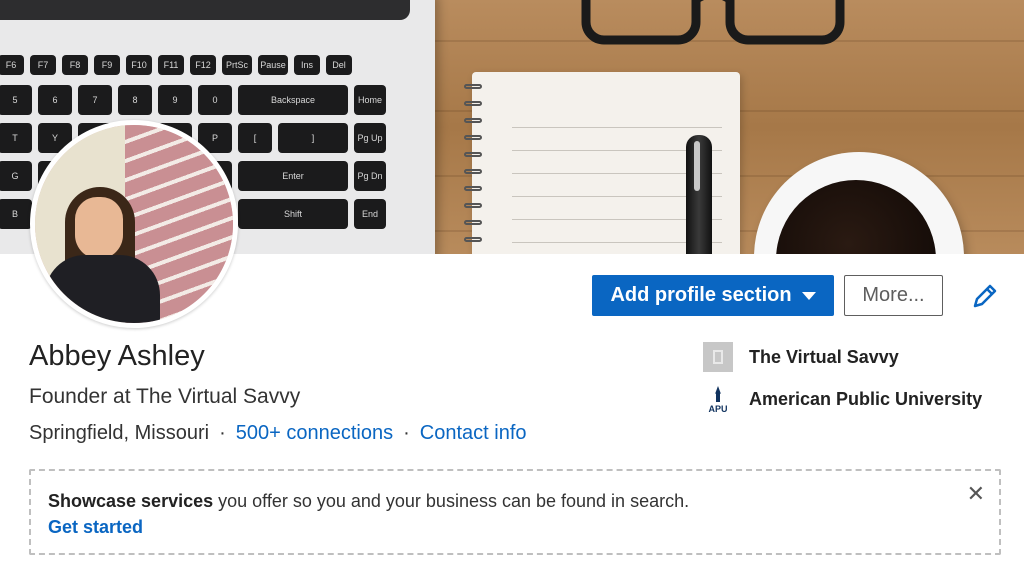  What do you see at coordinates (713, 22) in the screenshot?
I see `glasses-illustration` at bounding box center [713, 22].